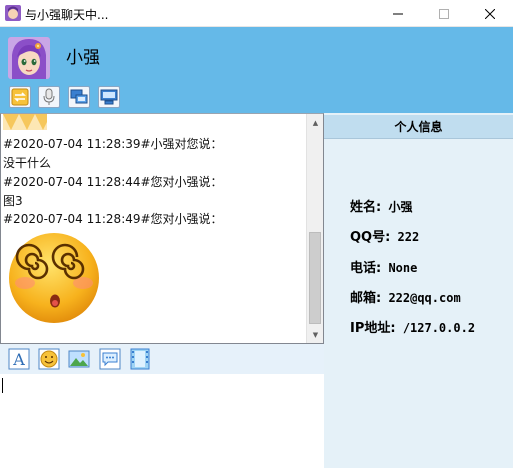 Image resolution: width=513 pixels, height=468 pixels. I want to click on contact-name: 小强, so click(83, 58).